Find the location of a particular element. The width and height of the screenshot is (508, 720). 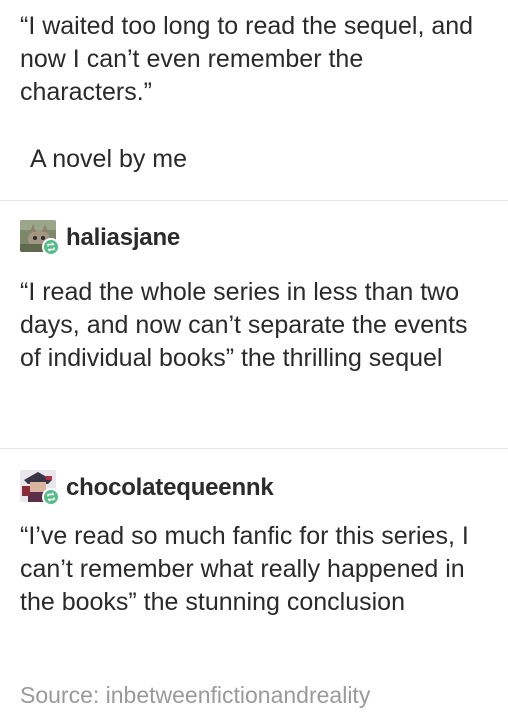

username: haliasjane is located at coordinates (123, 238).